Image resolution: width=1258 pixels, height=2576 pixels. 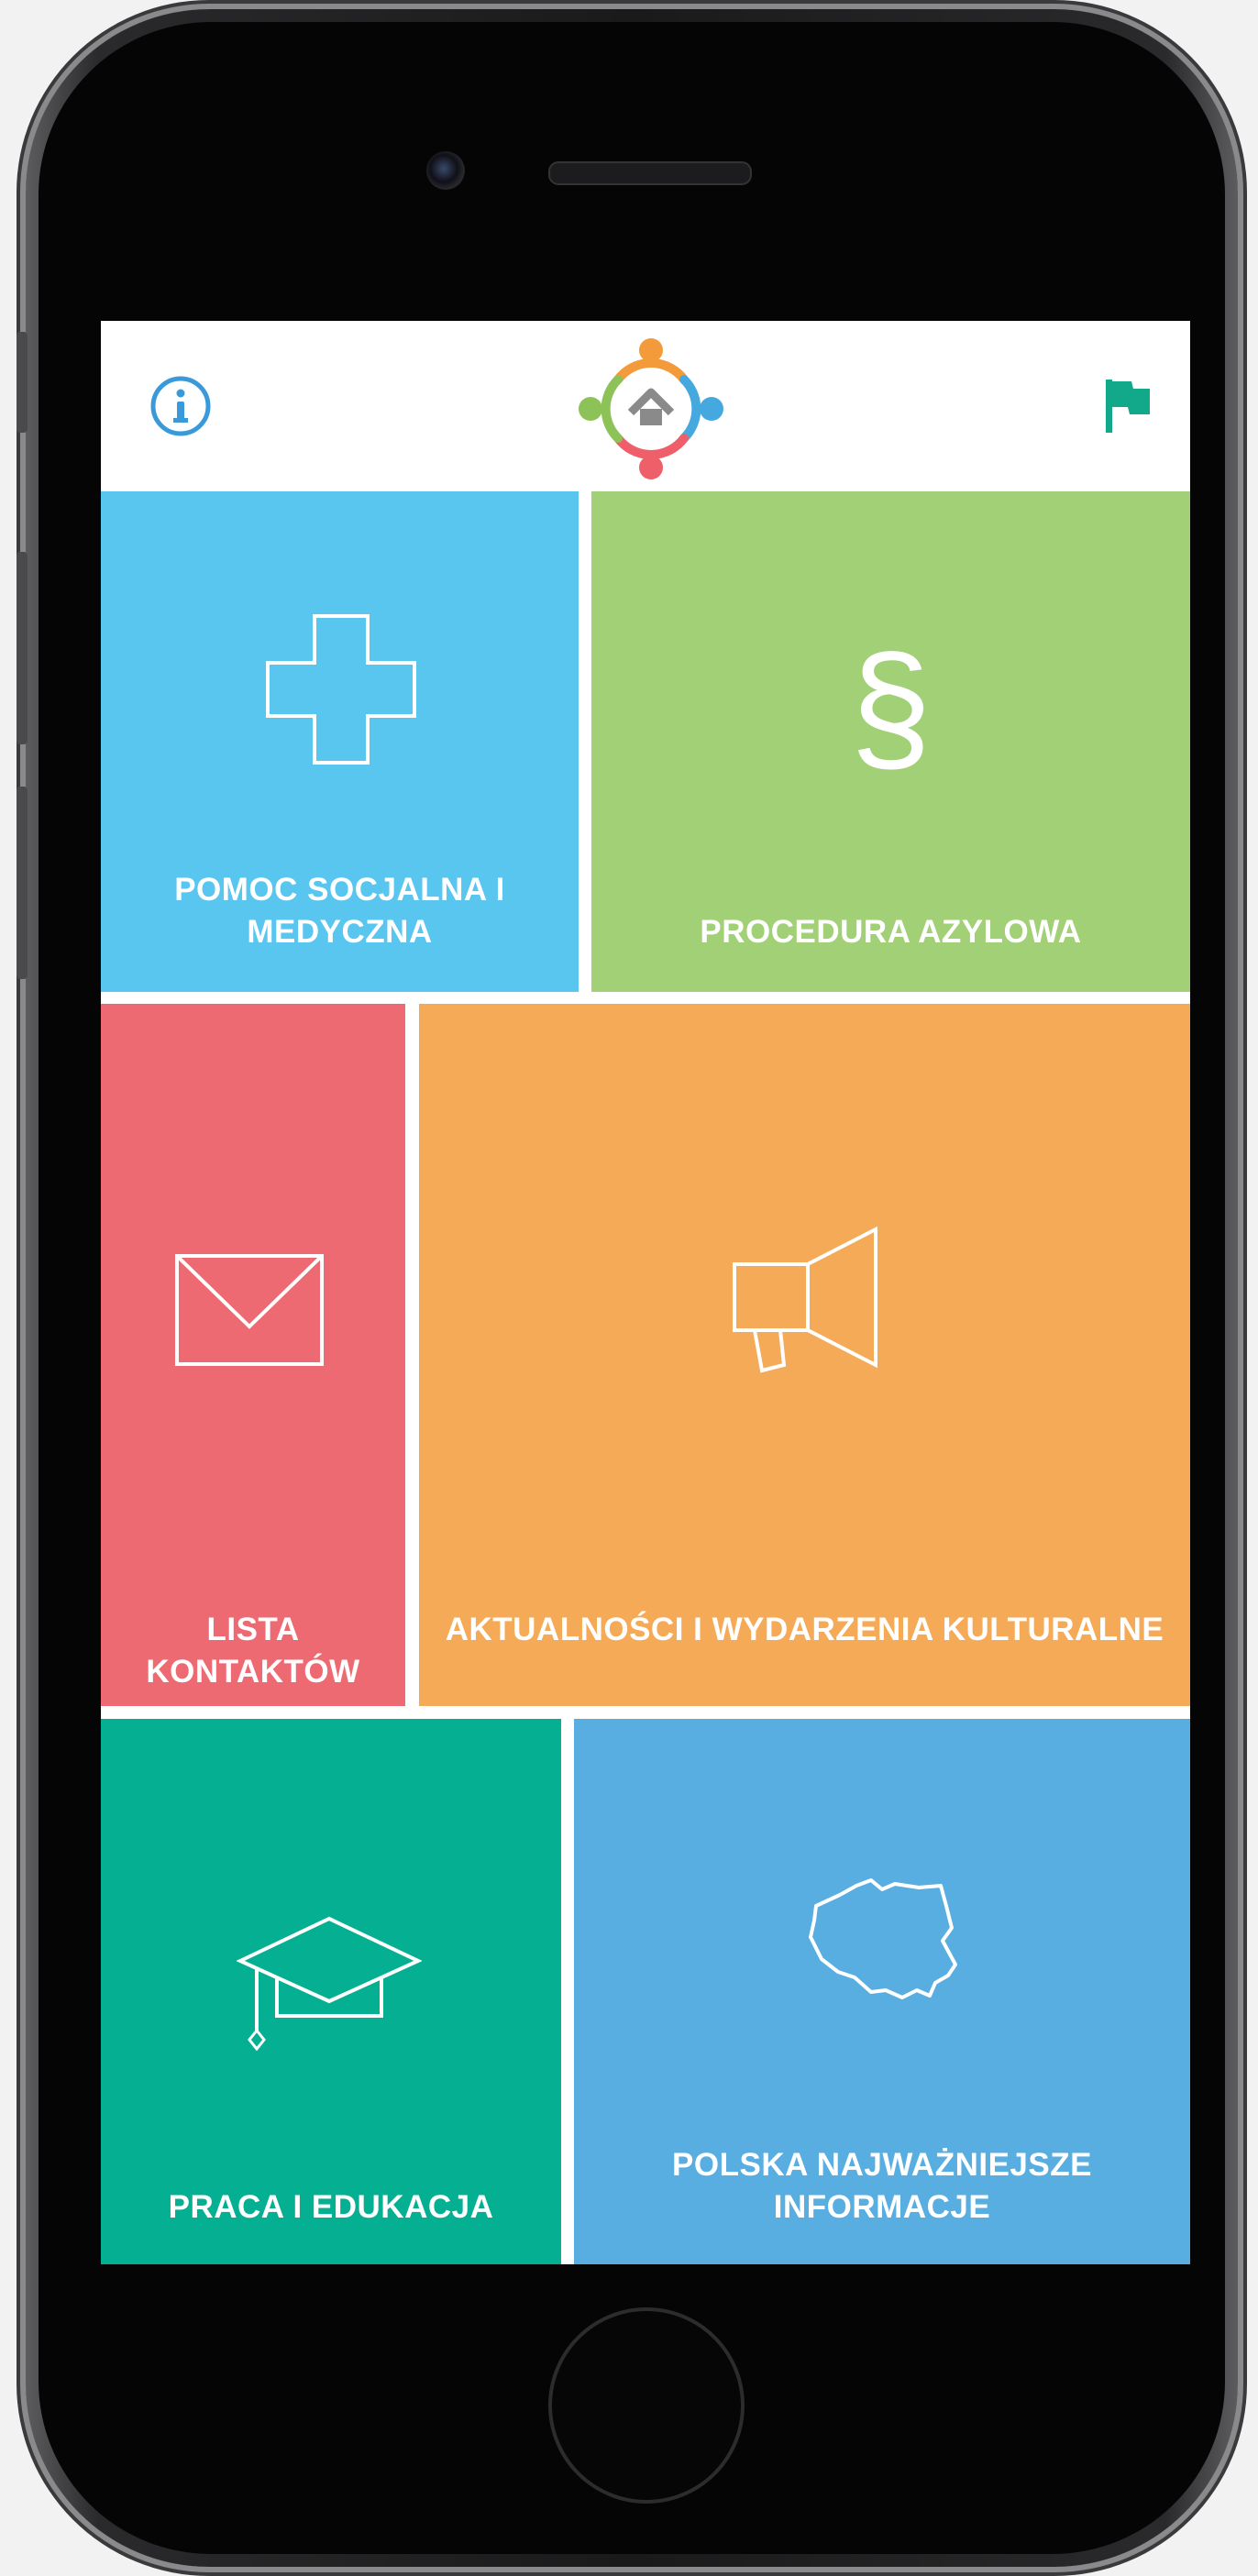 What do you see at coordinates (341, 689) in the screenshot?
I see `medical-cross-icon` at bounding box center [341, 689].